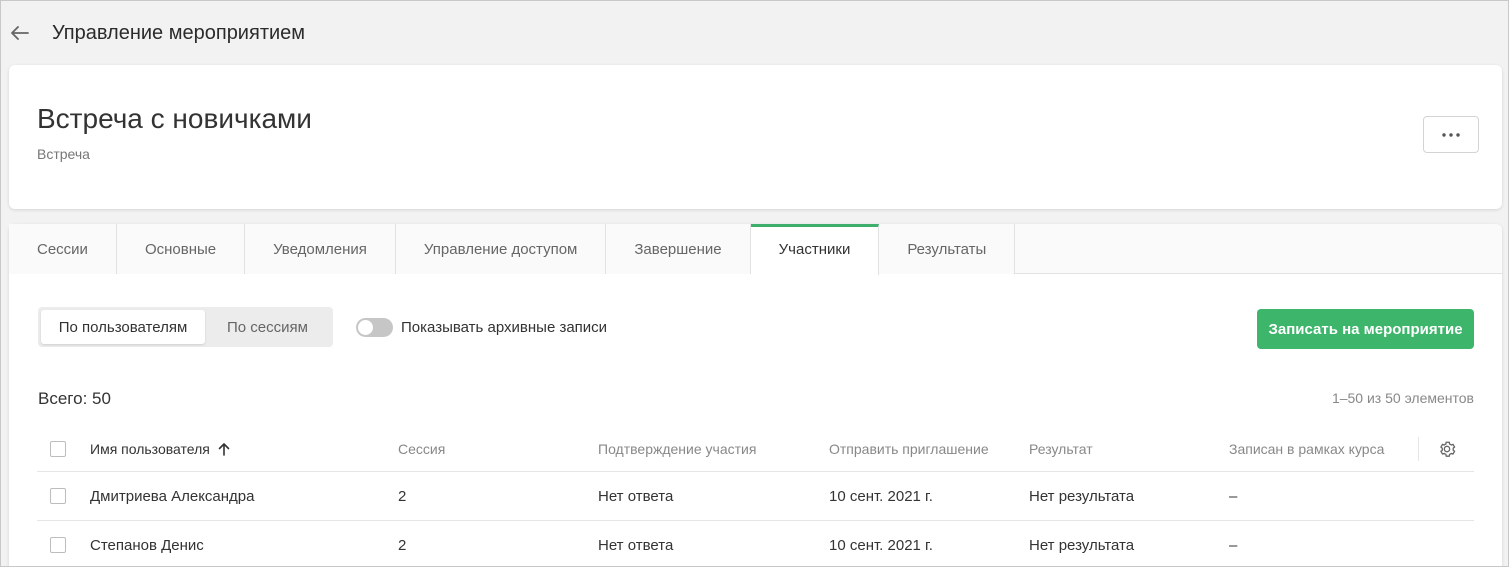 This screenshot has height=567, width=1509. Describe the element at coordinates (320, 249) in the screenshot. I see `tab-notifications: Уведомления` at that location.